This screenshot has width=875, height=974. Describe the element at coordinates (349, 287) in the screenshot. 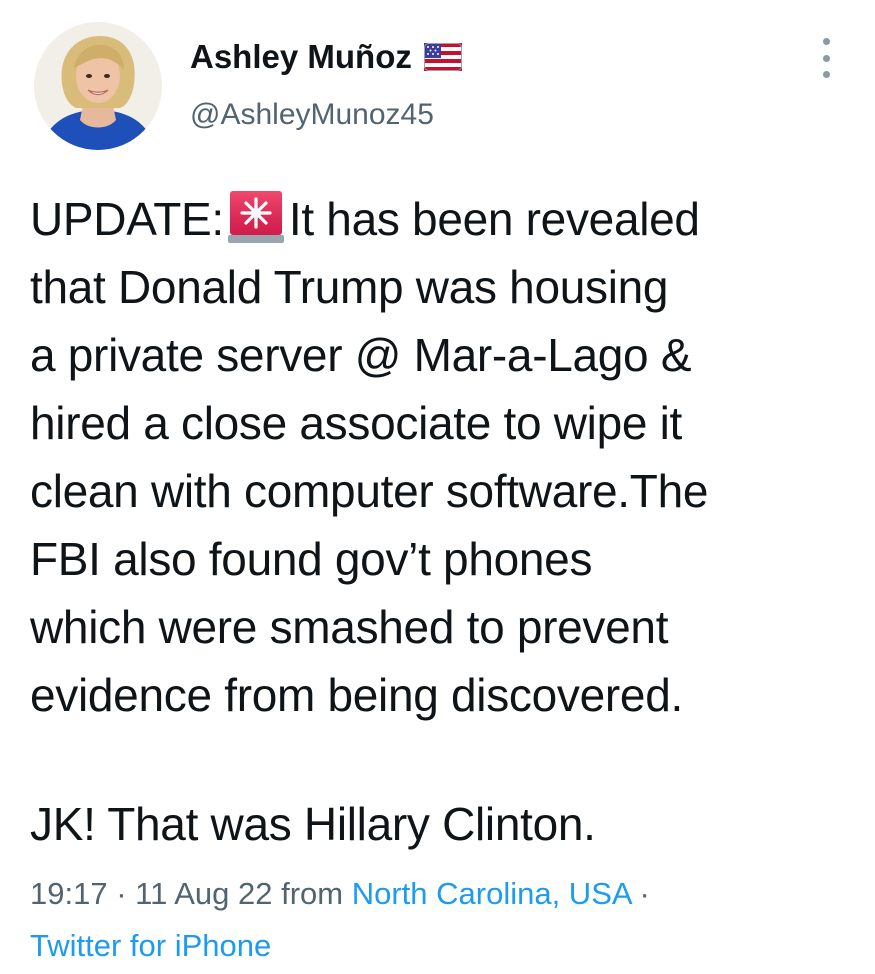

I see `tweet-line: that Donald Trump was housing` at that location.